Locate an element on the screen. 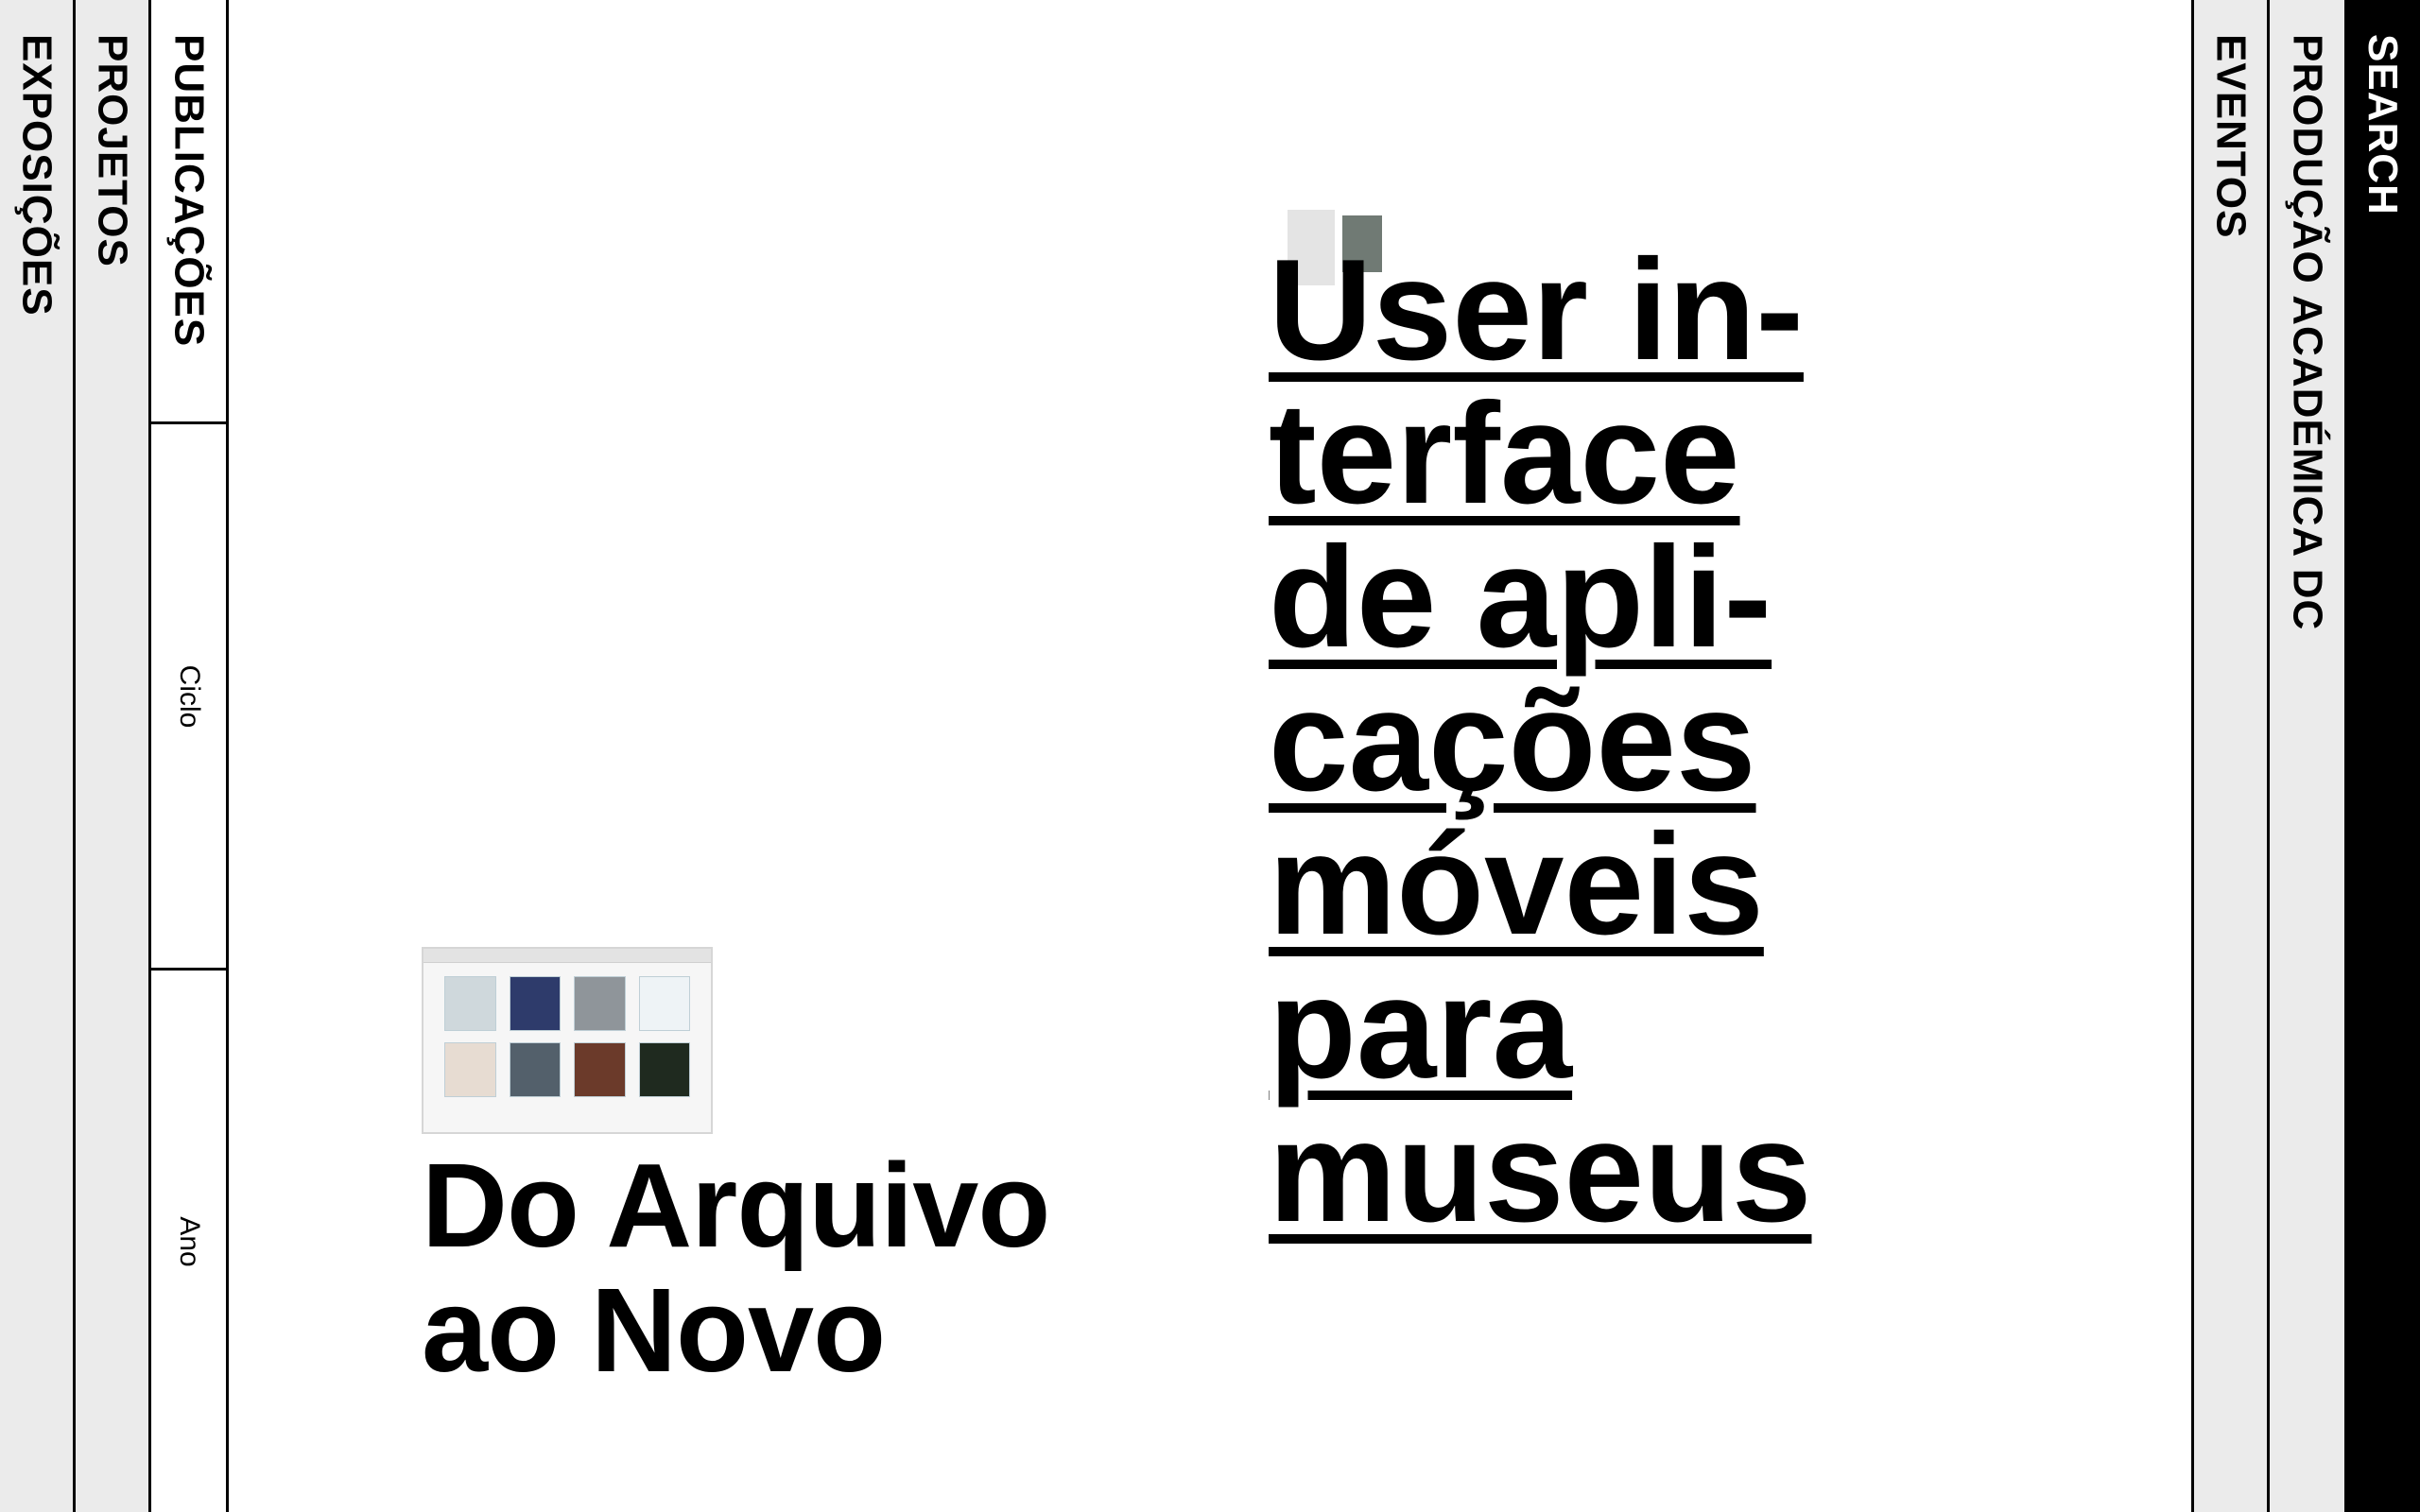 The width and height of the screenshot is (2420, 1512). publication-title-do-arquivo: Do Arquivo ao Novo is located at coordinates (810, 1268).